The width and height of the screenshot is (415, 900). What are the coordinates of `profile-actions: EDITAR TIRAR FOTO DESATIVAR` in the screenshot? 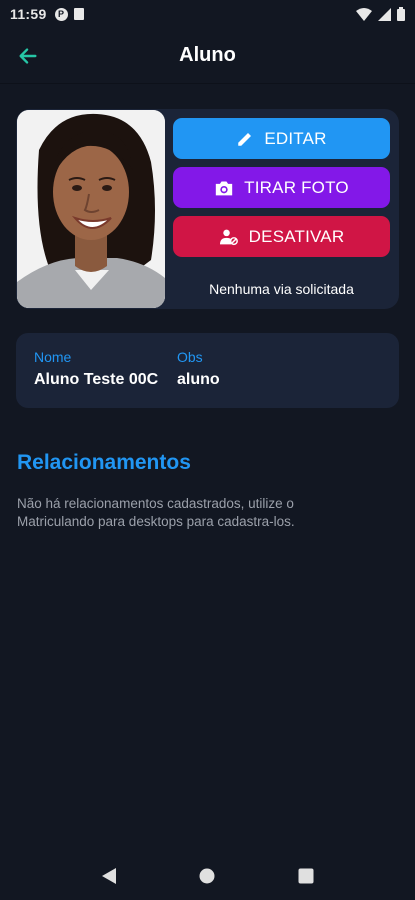 It's located at (281, 191).